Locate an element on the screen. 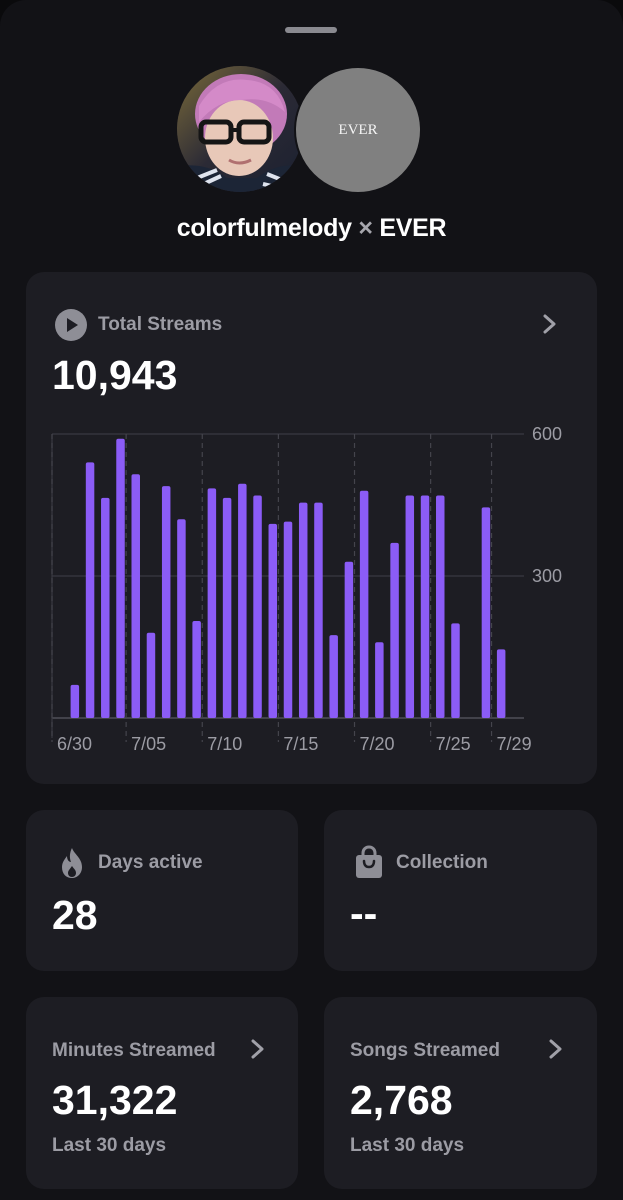 This screenshot has width=623, height=1200. artist-avatar: EVER is located at coordinates (358, 130).